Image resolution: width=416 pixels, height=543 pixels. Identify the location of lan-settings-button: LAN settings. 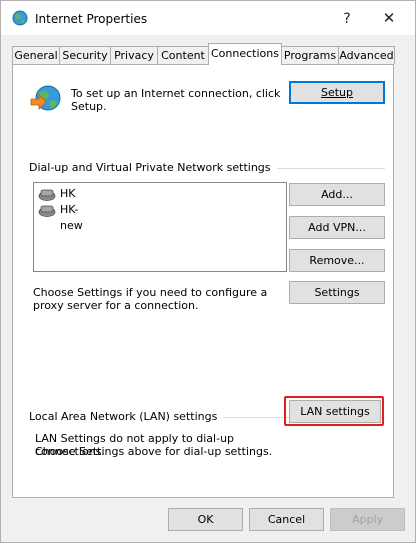
(335, 411).